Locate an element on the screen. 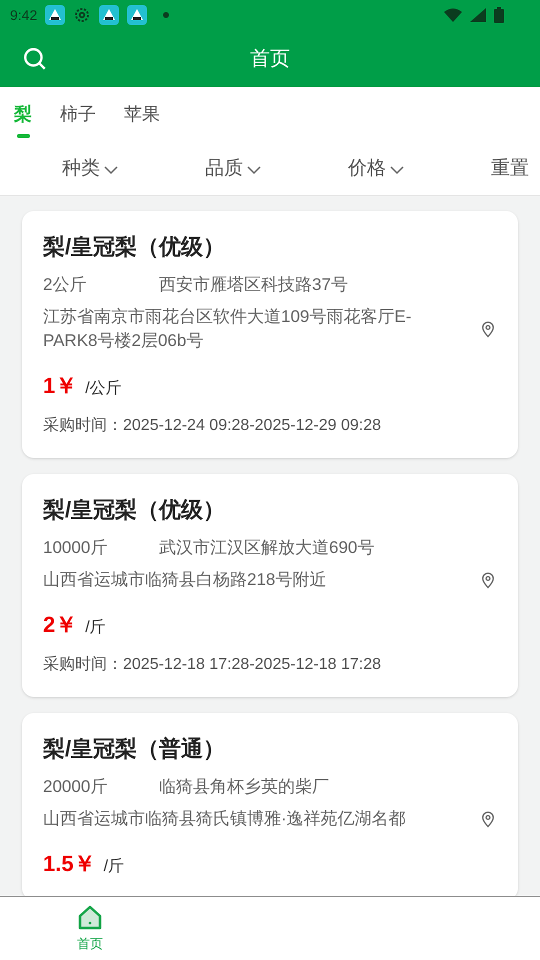  search-icon is located at coordinates (35, 59).